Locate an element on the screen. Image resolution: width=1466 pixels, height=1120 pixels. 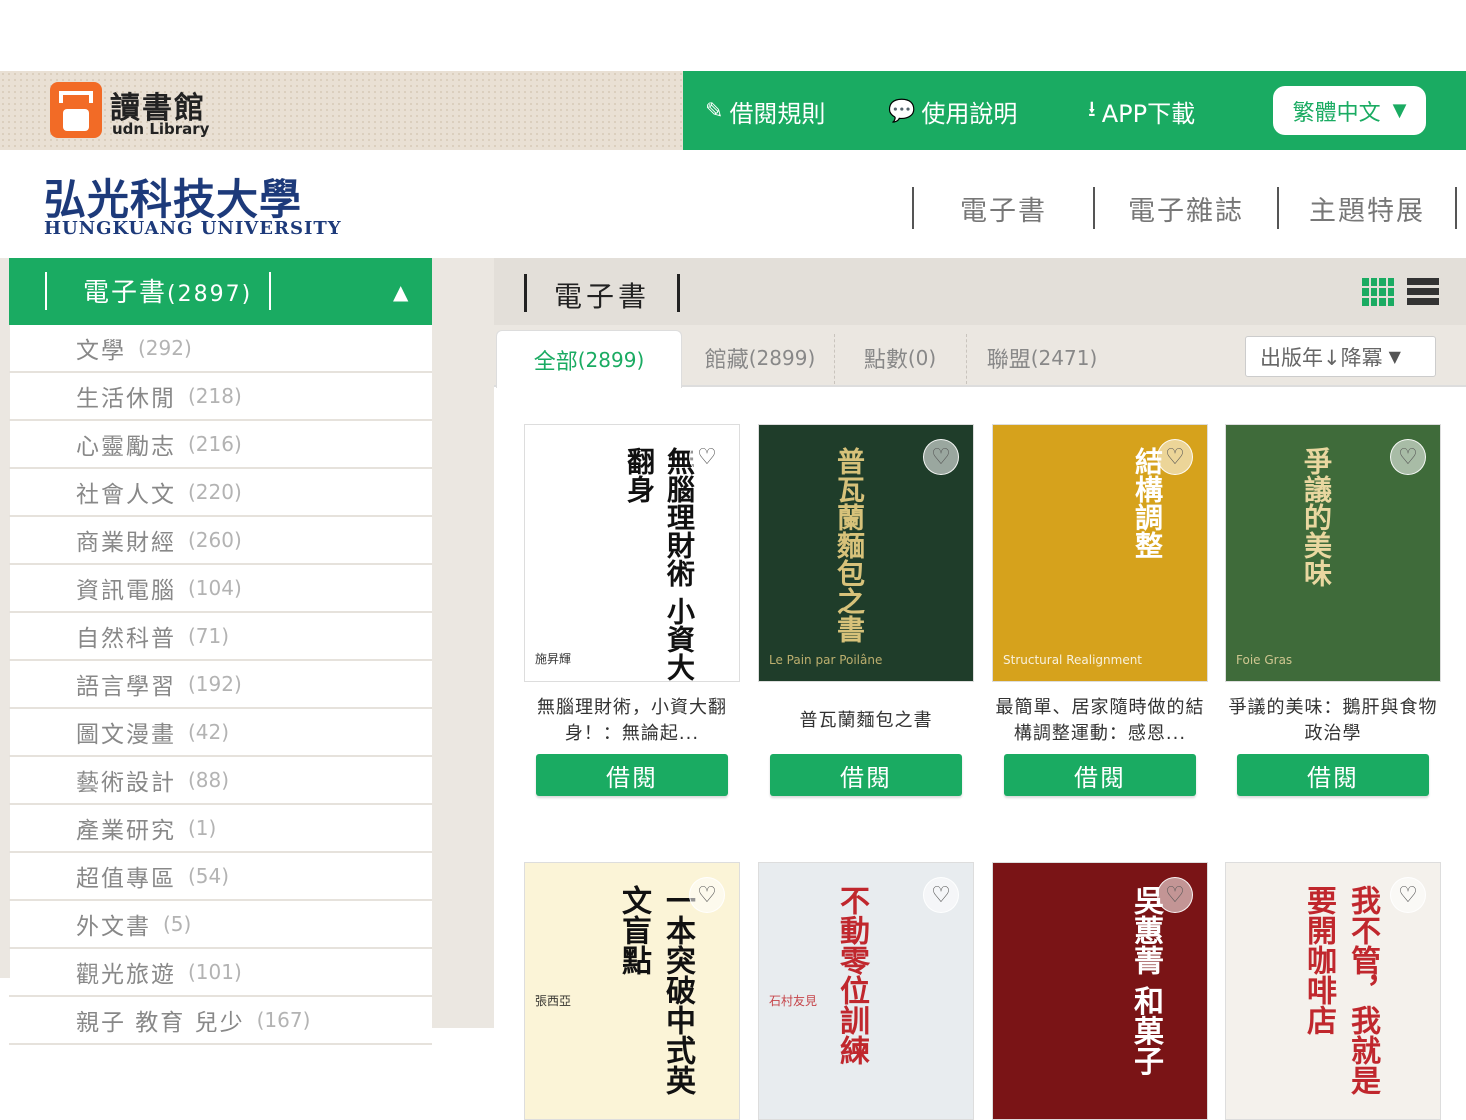
tab-all: 全部 (2899) is located at coordinates (589, 359).